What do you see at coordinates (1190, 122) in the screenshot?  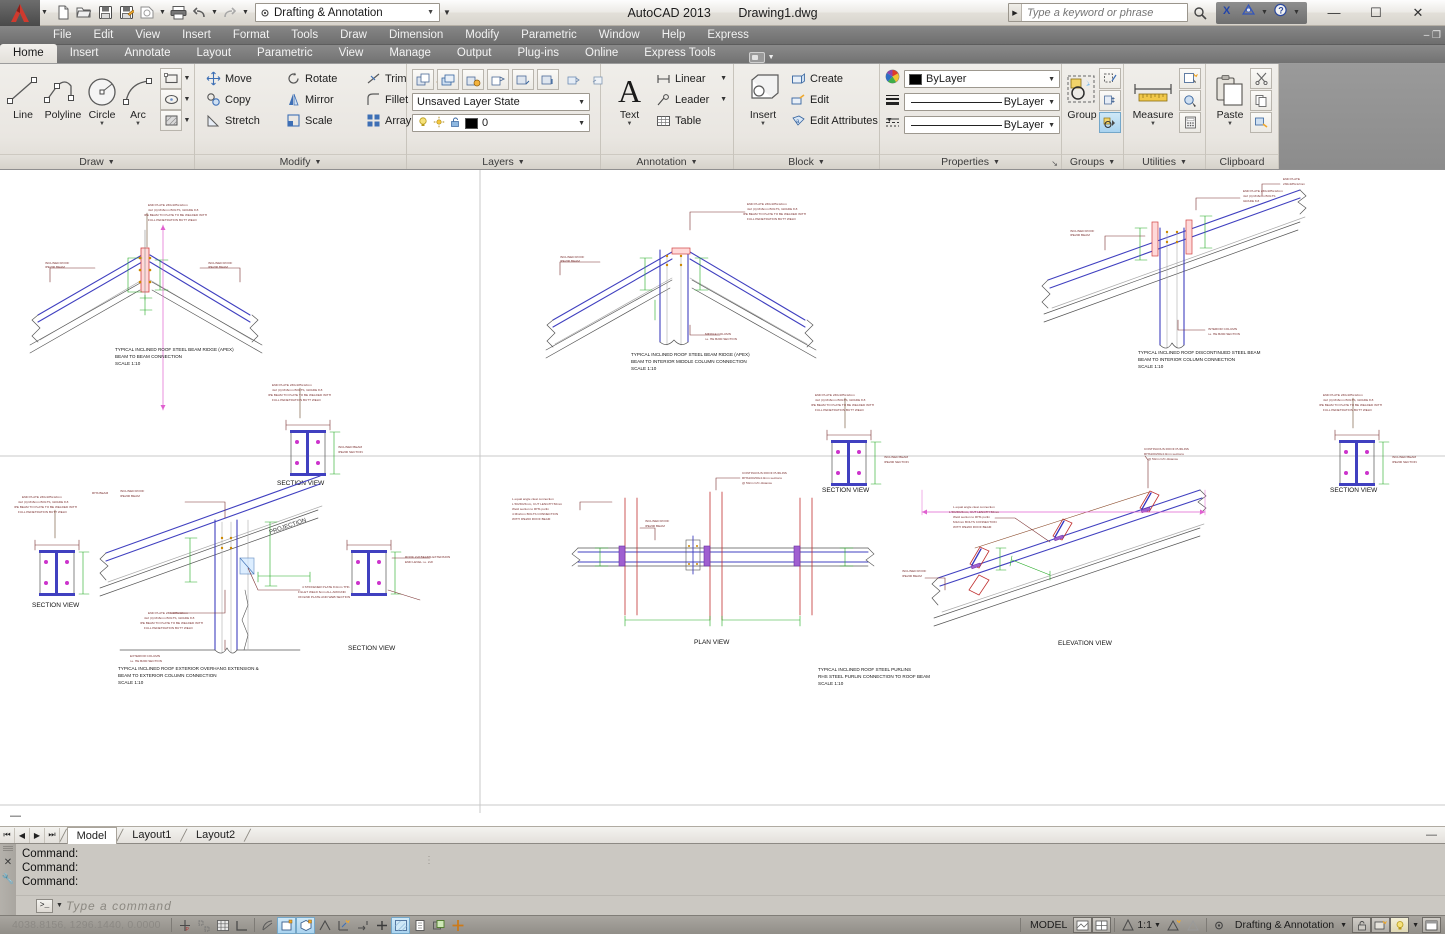 I see `quickcalc-tool` at bounding box center [1190, 122].